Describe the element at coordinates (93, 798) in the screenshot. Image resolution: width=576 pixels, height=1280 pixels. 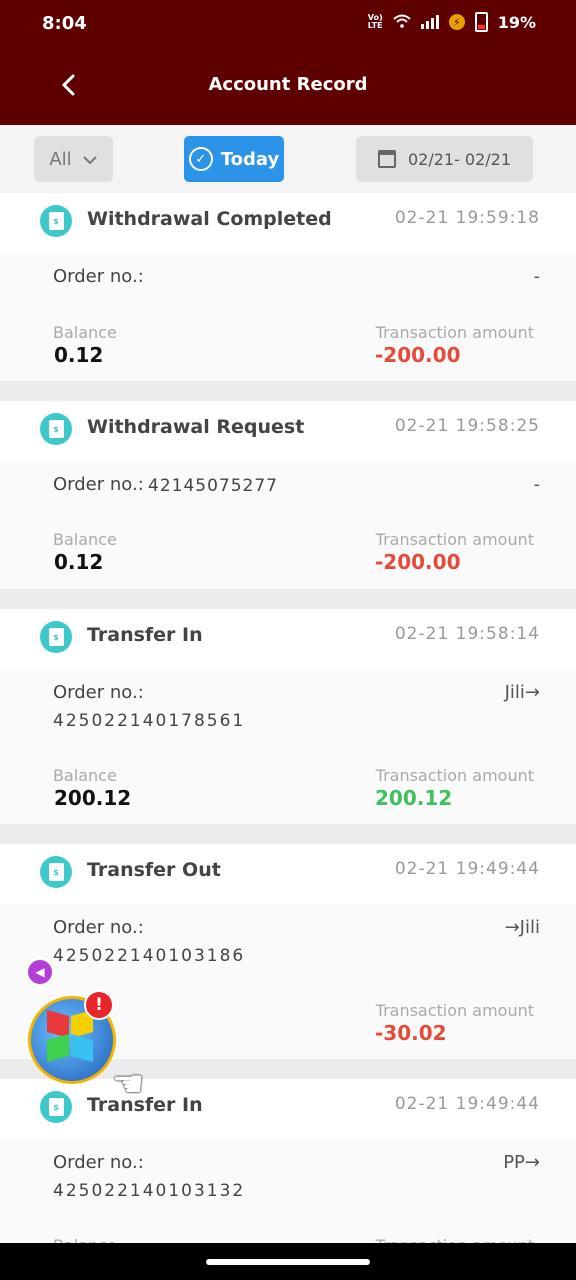
I see `balance-value: 200.12` at that location.